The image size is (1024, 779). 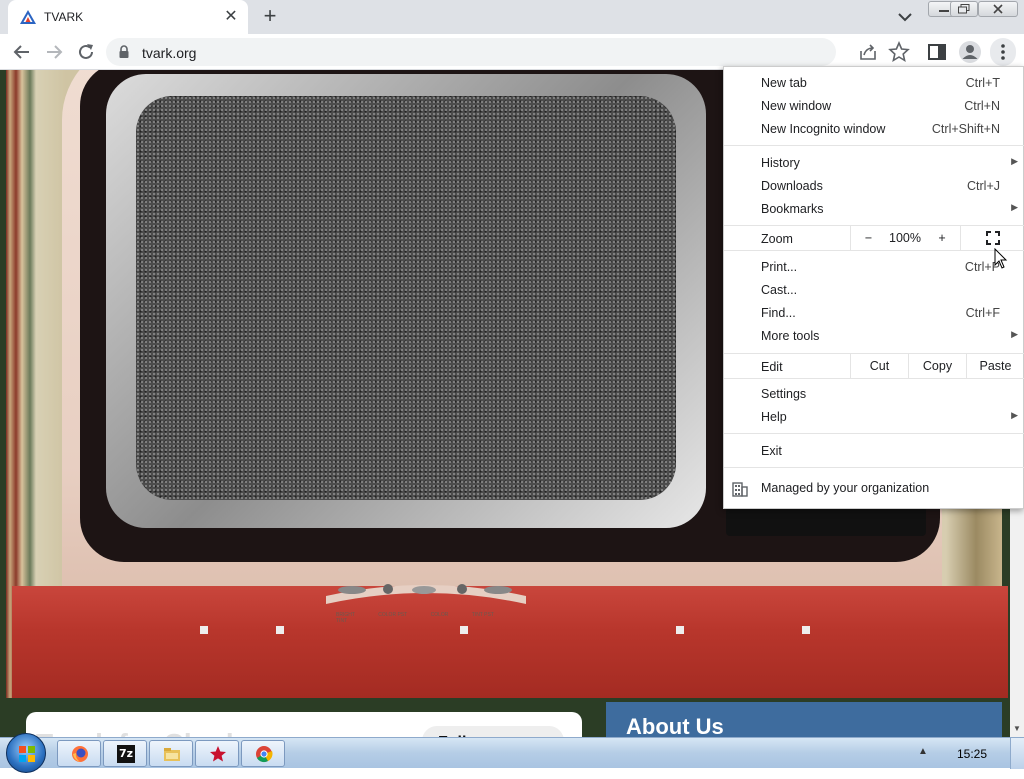 I want to click on firefox-icon, so click(x=80, y=754).